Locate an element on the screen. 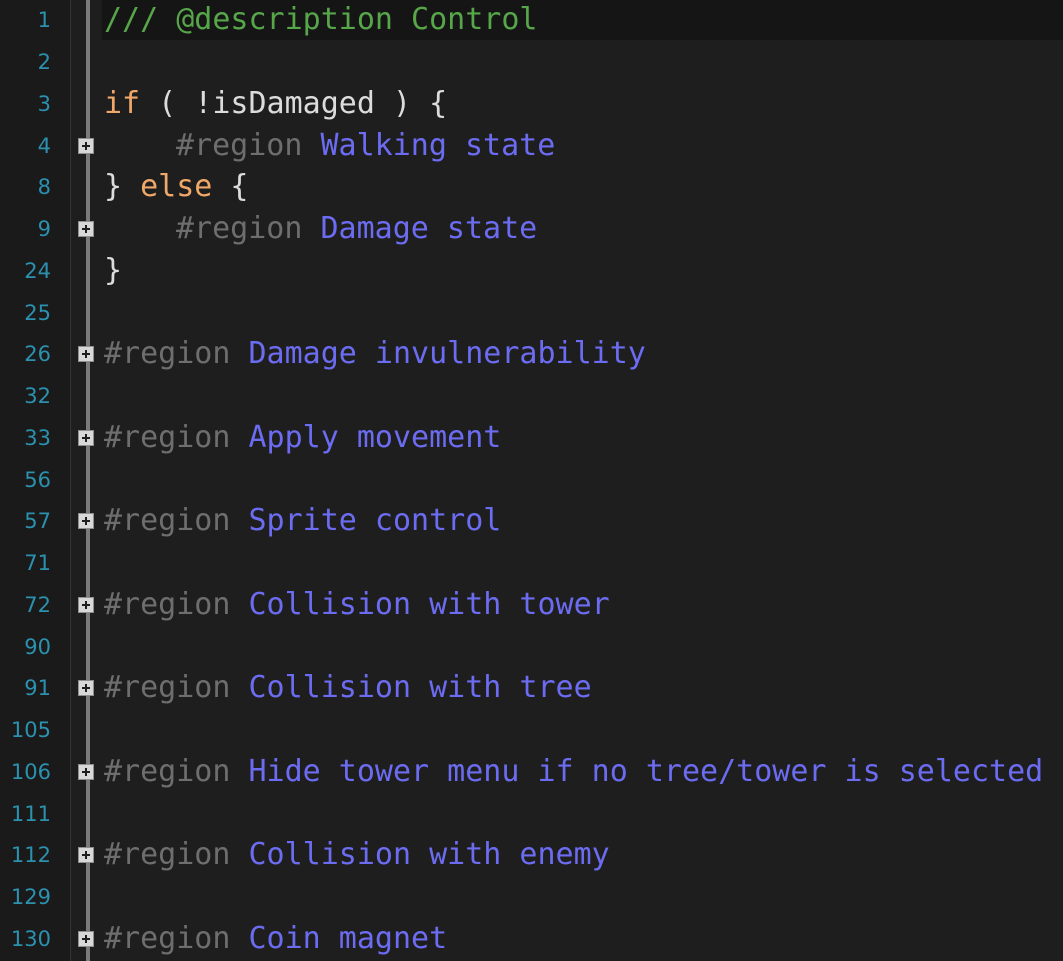 The height and width of the screenshot is (961, 1063). code-text: #region Damage state is located at coordinates (320, 229).